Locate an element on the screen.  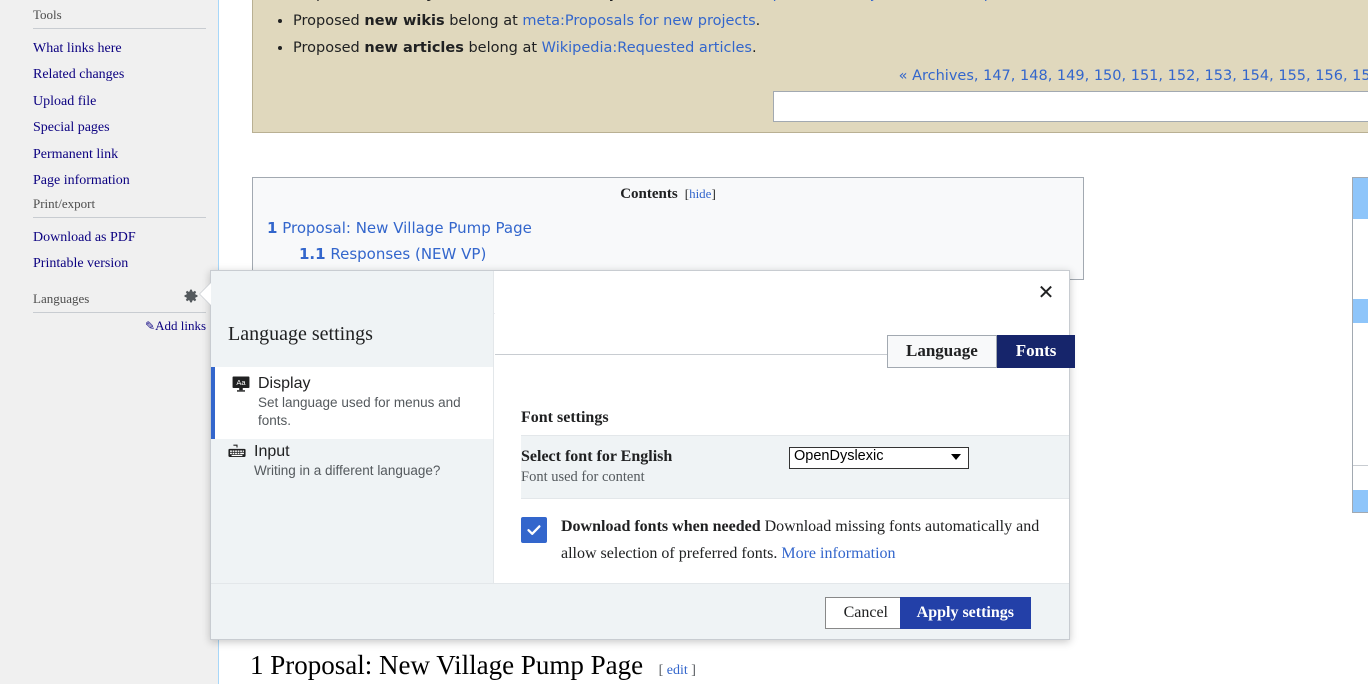
archives-link: « Archives, is located at coordinates (941, 76).